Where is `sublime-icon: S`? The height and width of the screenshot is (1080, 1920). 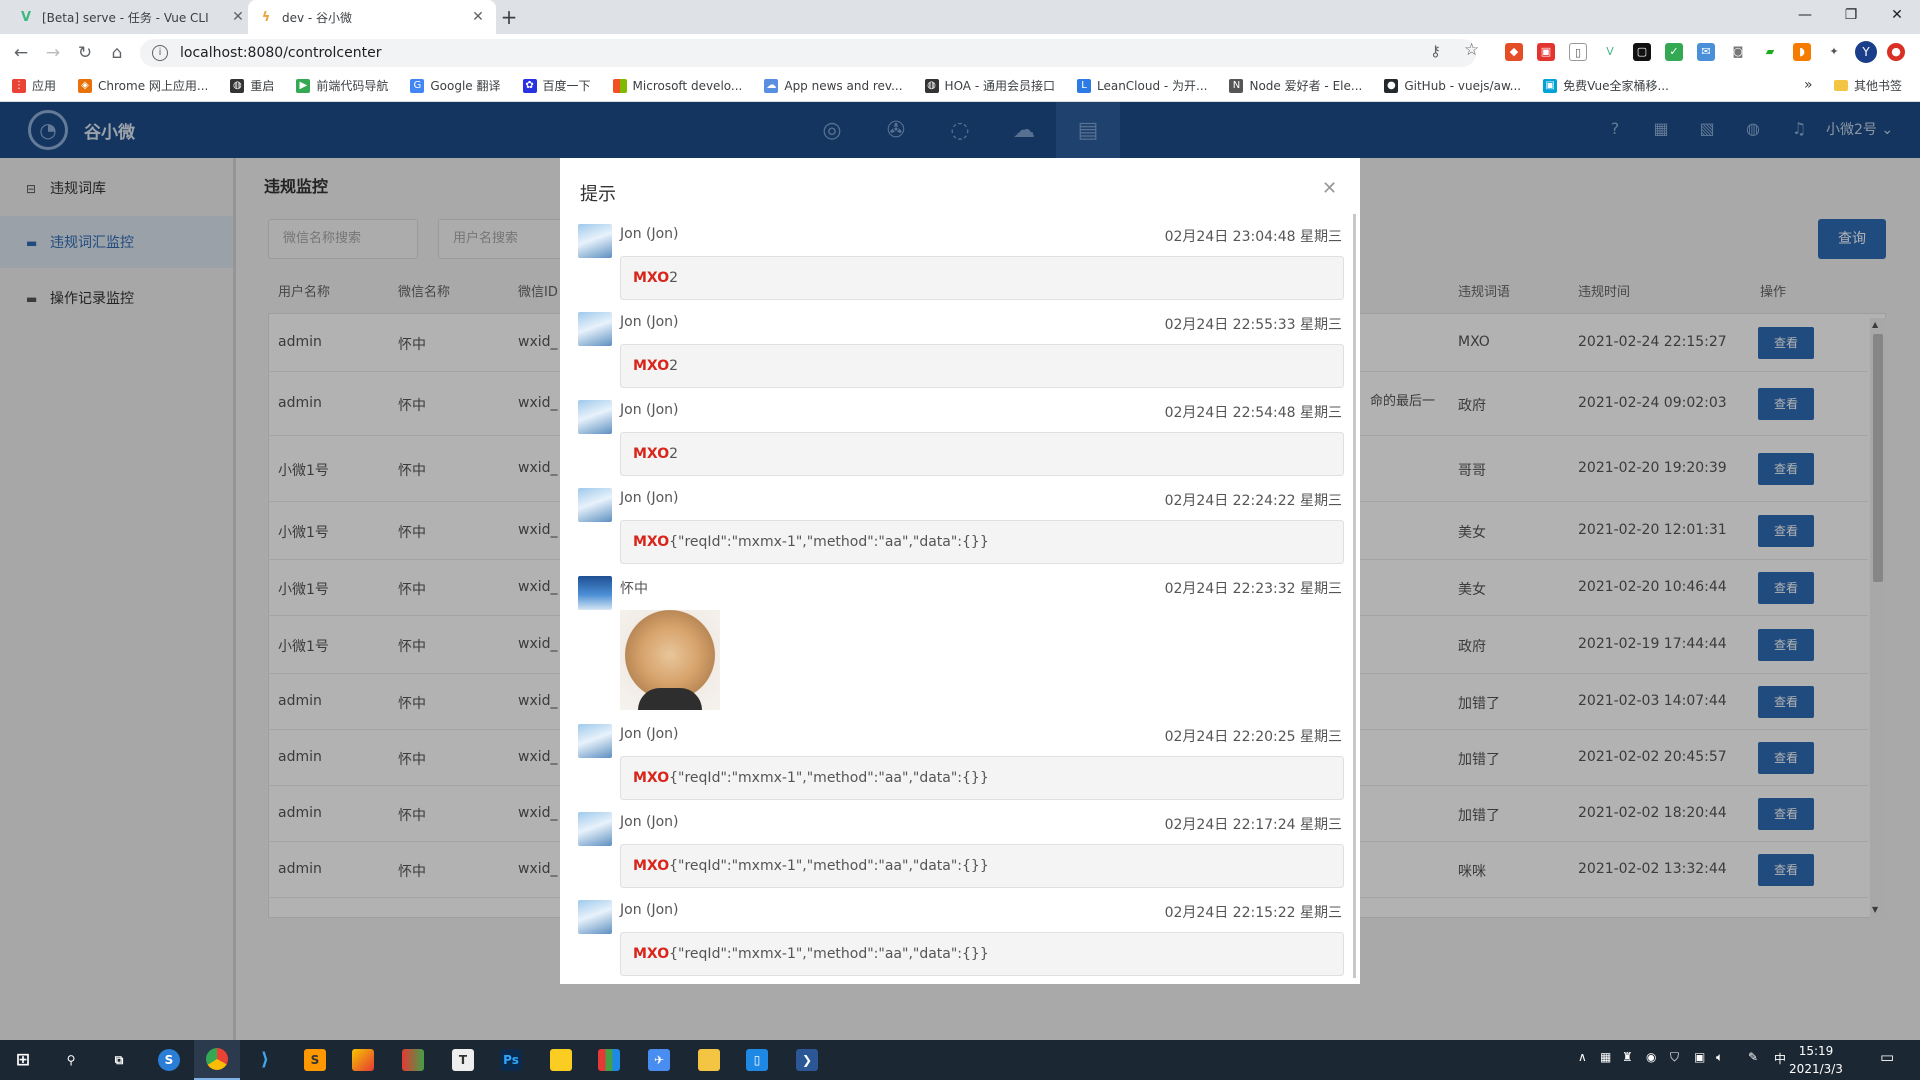
sublime-icon: S is located at coordinates (315, 1060).